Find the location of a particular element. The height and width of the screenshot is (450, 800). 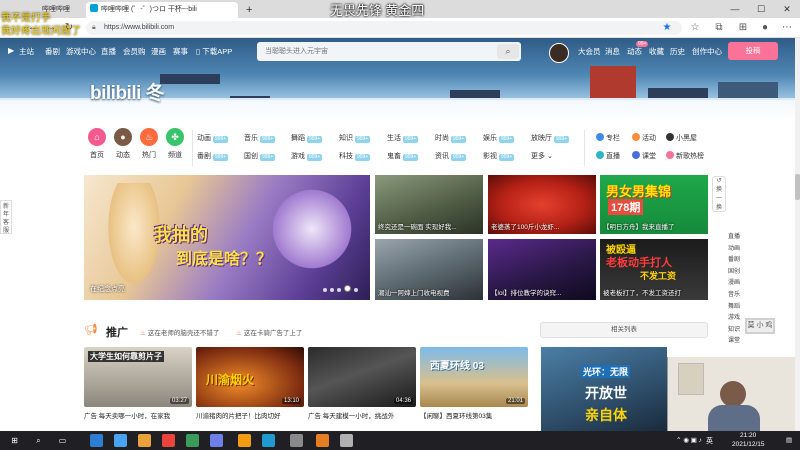

channel-movies: 影视 999+ is located at coordinates (499, 156).